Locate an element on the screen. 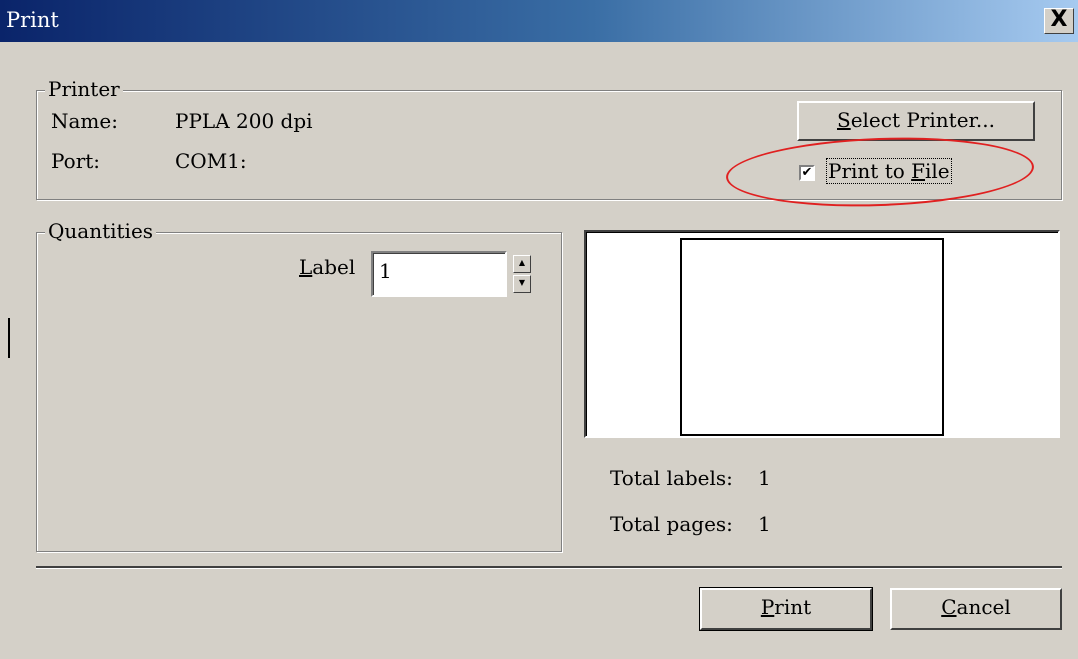  spin-up-button: ▲ is located at coordinates (522, 264).